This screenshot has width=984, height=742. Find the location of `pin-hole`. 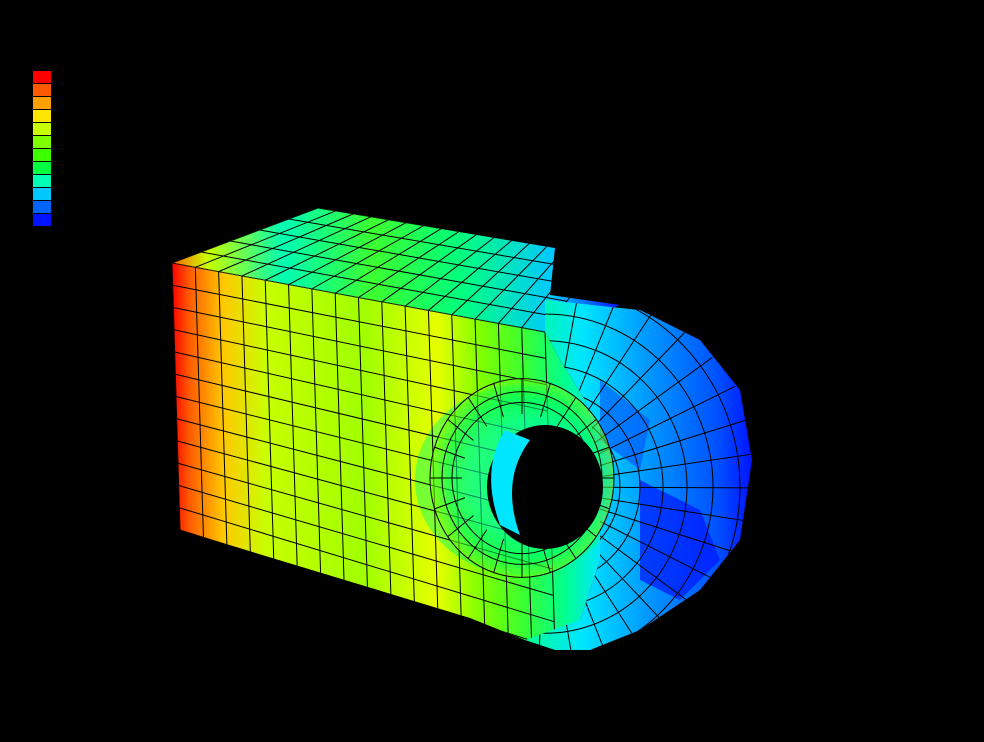

pin-hole is located at coordinates (522, 478).